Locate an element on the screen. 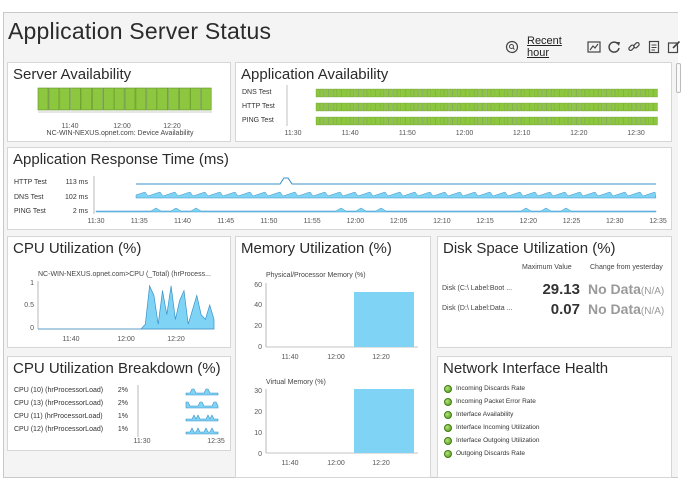 The image size is (681, 480). cpu-chart: 1 0.5 0 11:40 12:00 12:20 is located at coordinates (119, 311).